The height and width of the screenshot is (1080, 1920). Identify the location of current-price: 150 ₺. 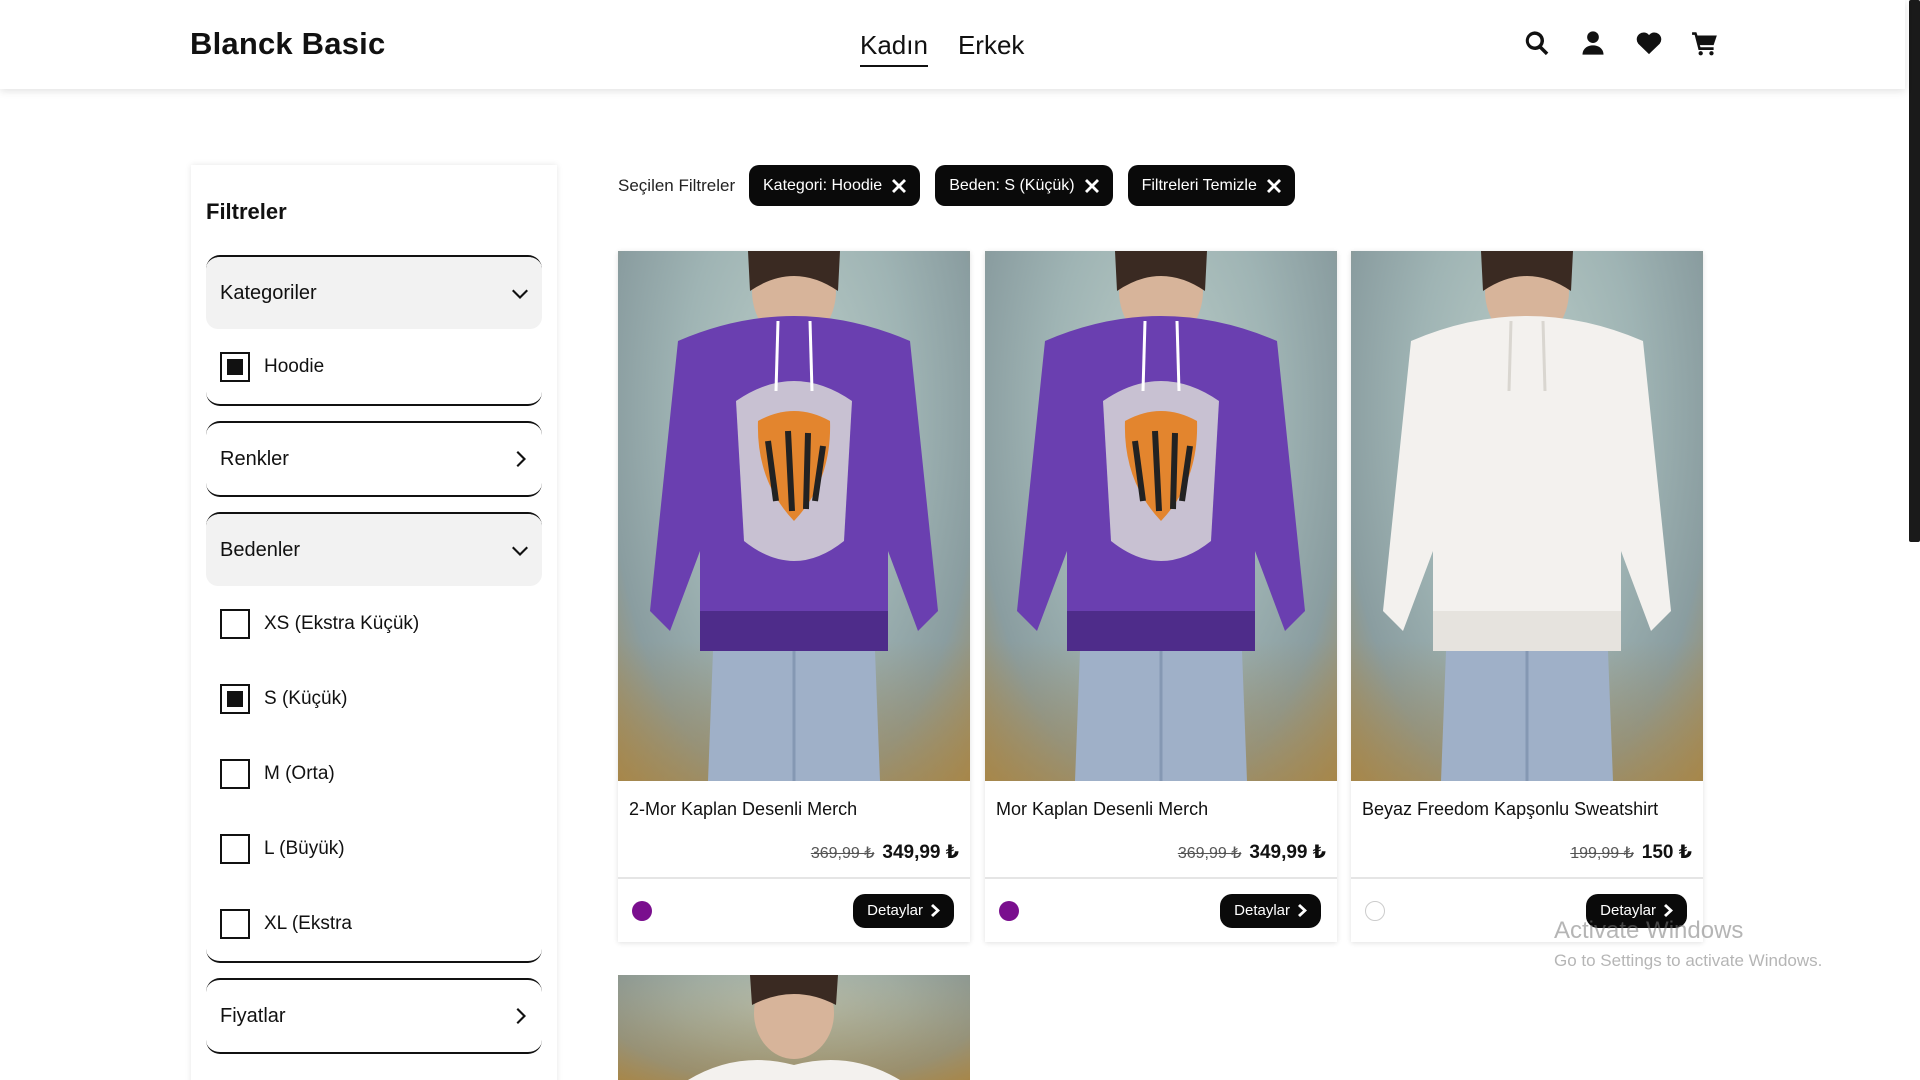
(1666, 852).